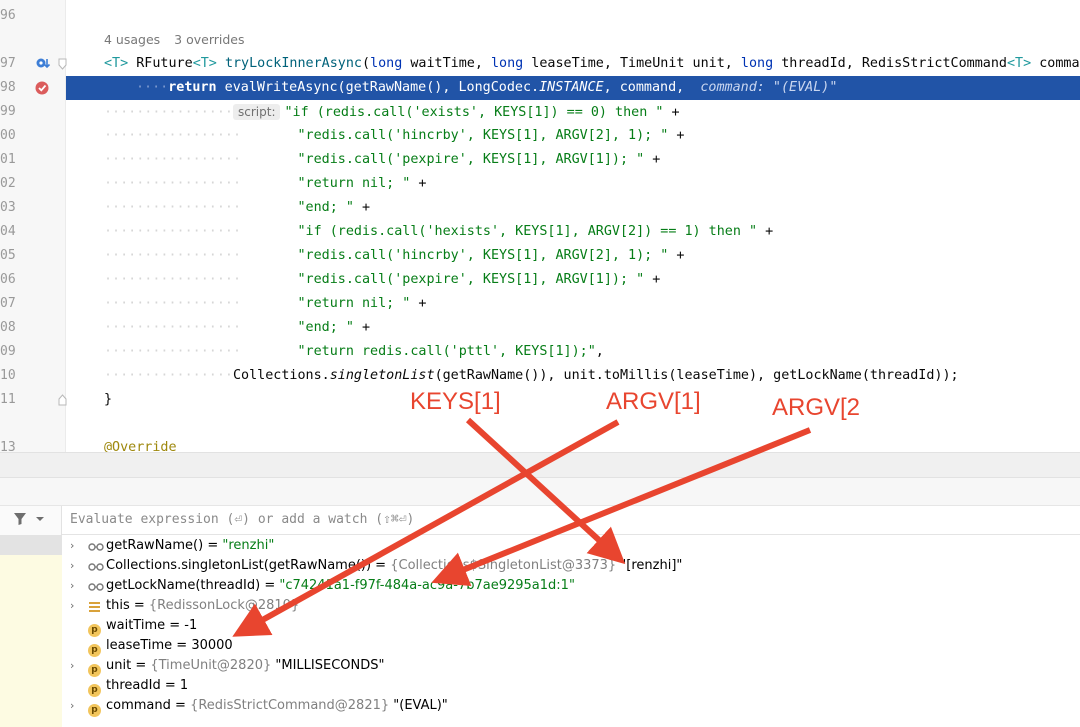 This screenshot has width=1080, height=727. Describe the element at coordinates (8, 15) in the screenshot. I see `line-number: 96` at that location.